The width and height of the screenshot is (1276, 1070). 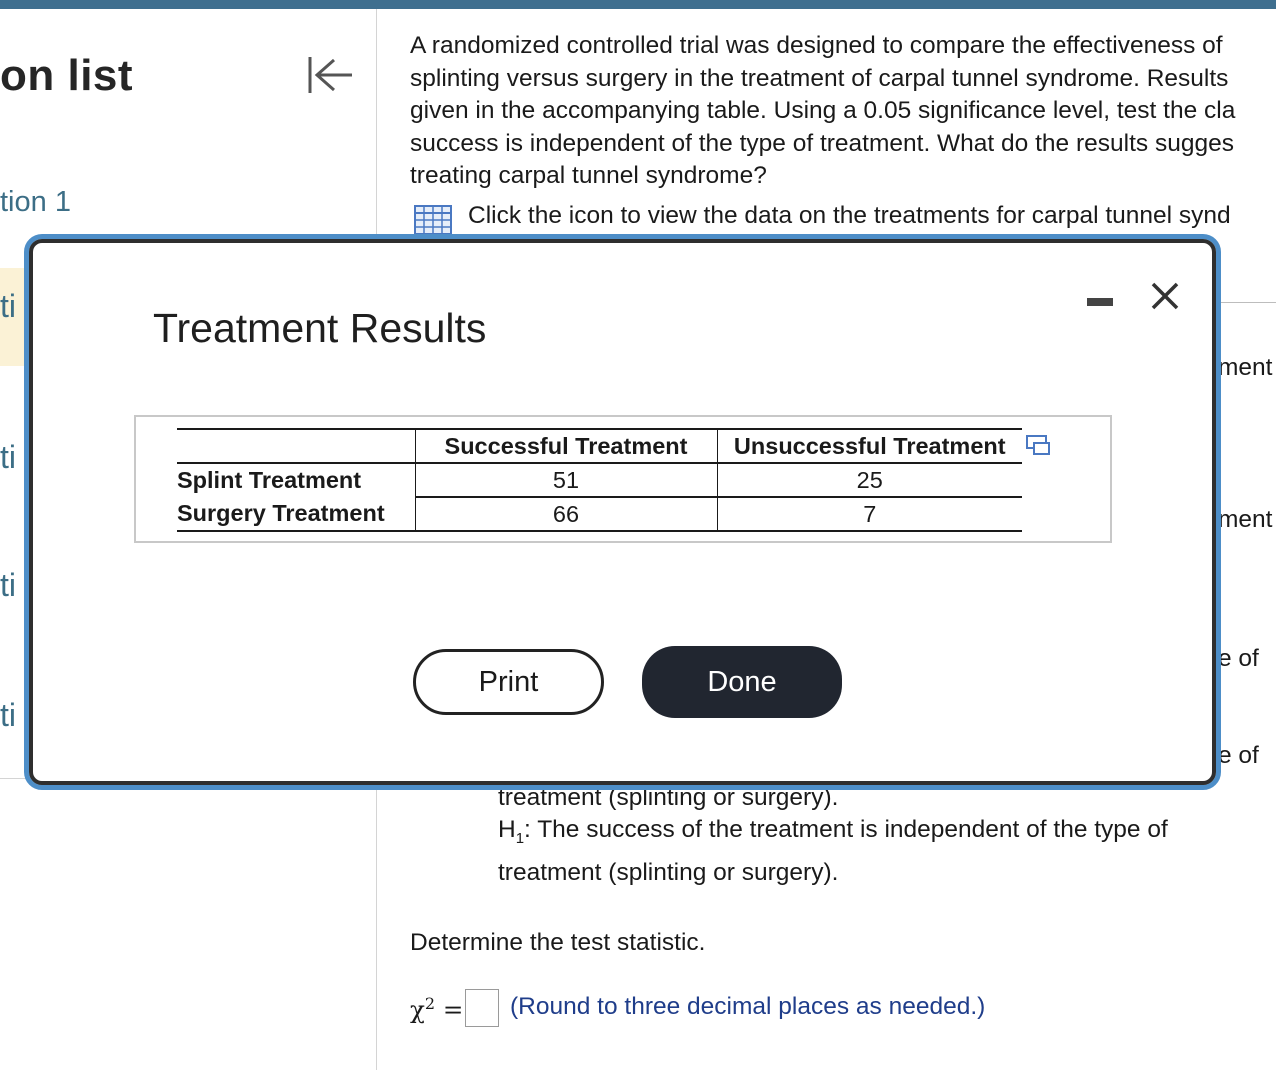 I want to click on table-row: Surgery Treatment 66 7, so click(x=599, y=514).